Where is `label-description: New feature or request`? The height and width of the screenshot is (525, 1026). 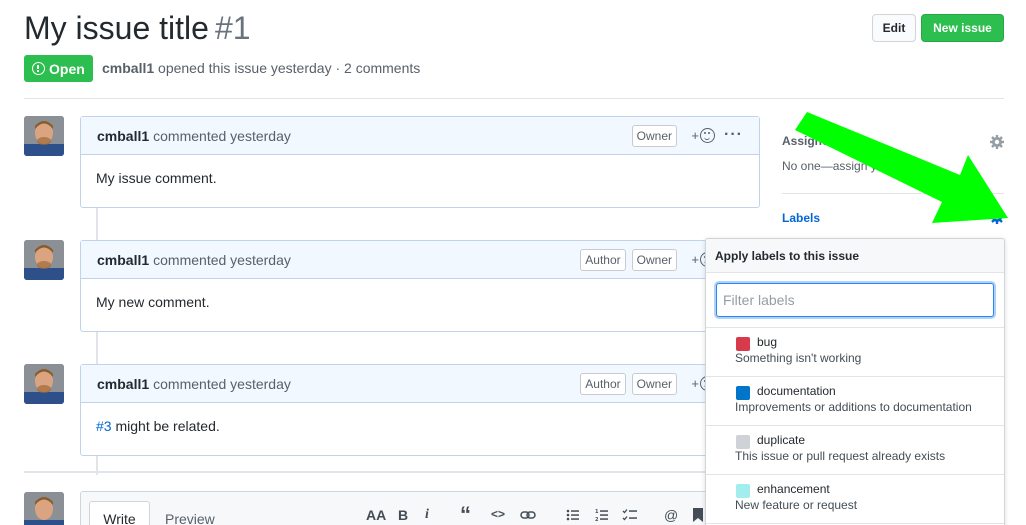
label-description: New feature or request is located at coordinates (796, 505).